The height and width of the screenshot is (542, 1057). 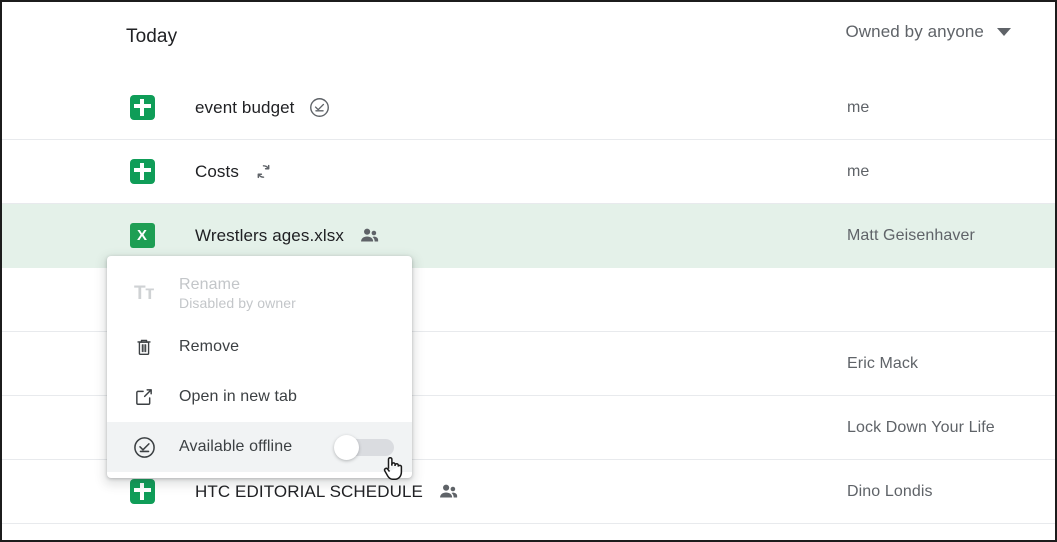 I want to click on table-row: Costs me, so click(x=528, y=172).